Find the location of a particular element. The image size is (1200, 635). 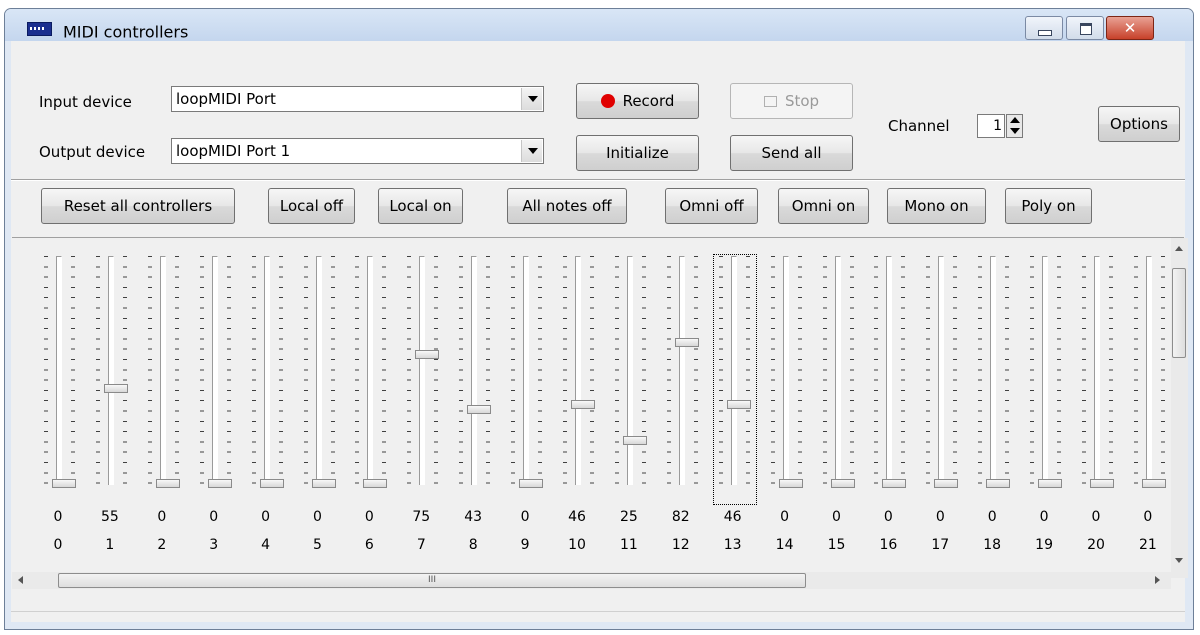

spin-up-icon is located at coordinates (1015, 120).